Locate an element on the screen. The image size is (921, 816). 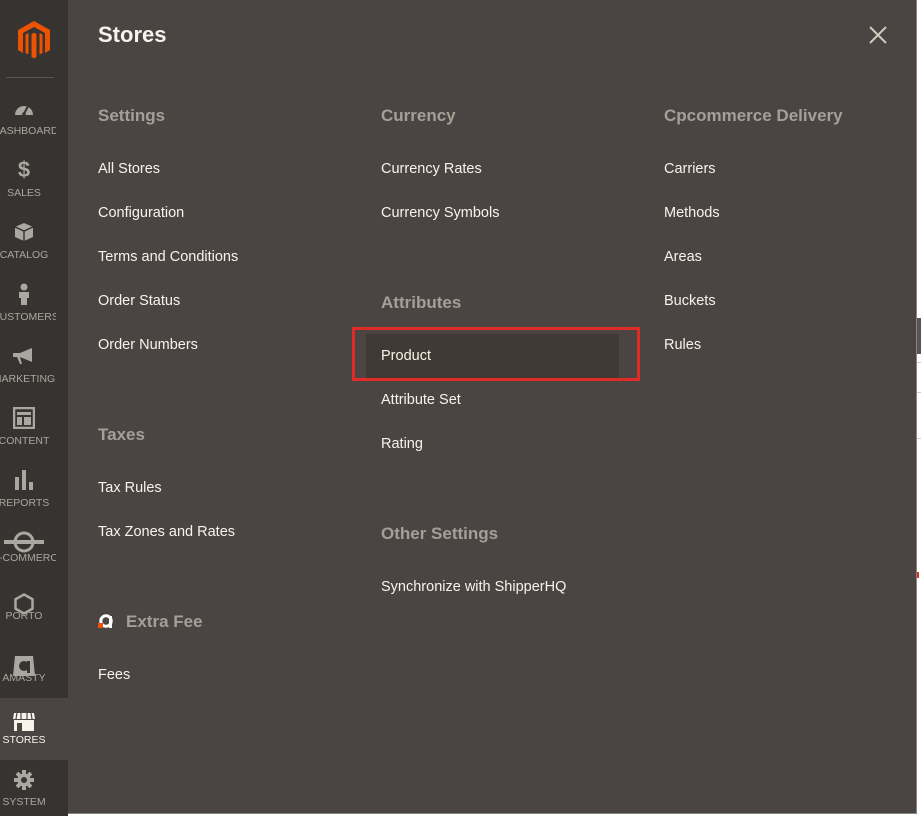
group-title-cpcommerce-delivery: Cpcommerce Delivery is located at coordinates (753, 115).